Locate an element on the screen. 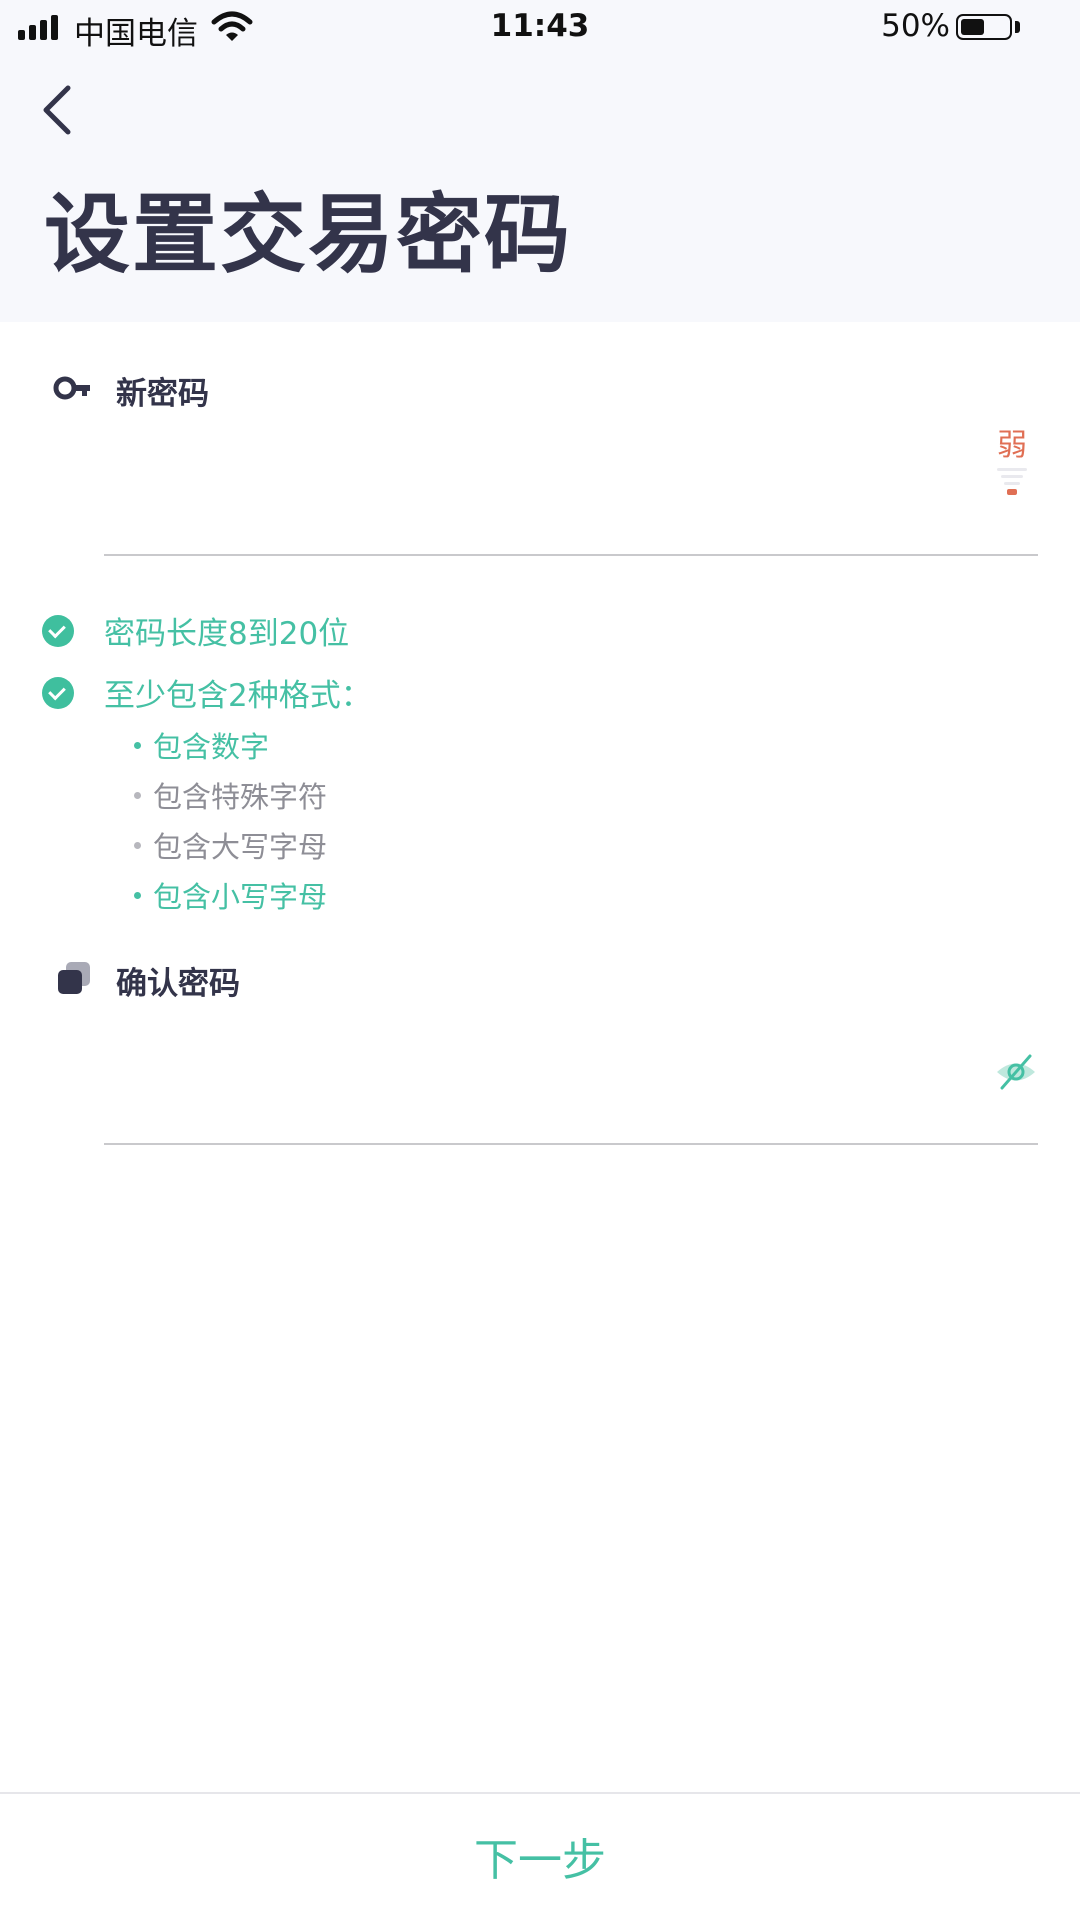 The height and width of the screenshot is (1922, 1080). format-special: 包含特殊字符 is located at coordinates (230, 795).